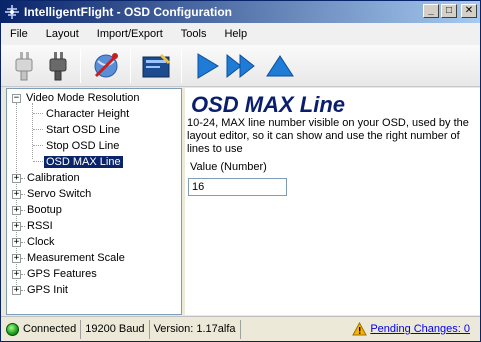 This screenshot has height=342, width=481. What do you see at coordinates (40, 226) in the screenshot?
I see `tree-node-label: RSSI` at bounding box center [40, 226].